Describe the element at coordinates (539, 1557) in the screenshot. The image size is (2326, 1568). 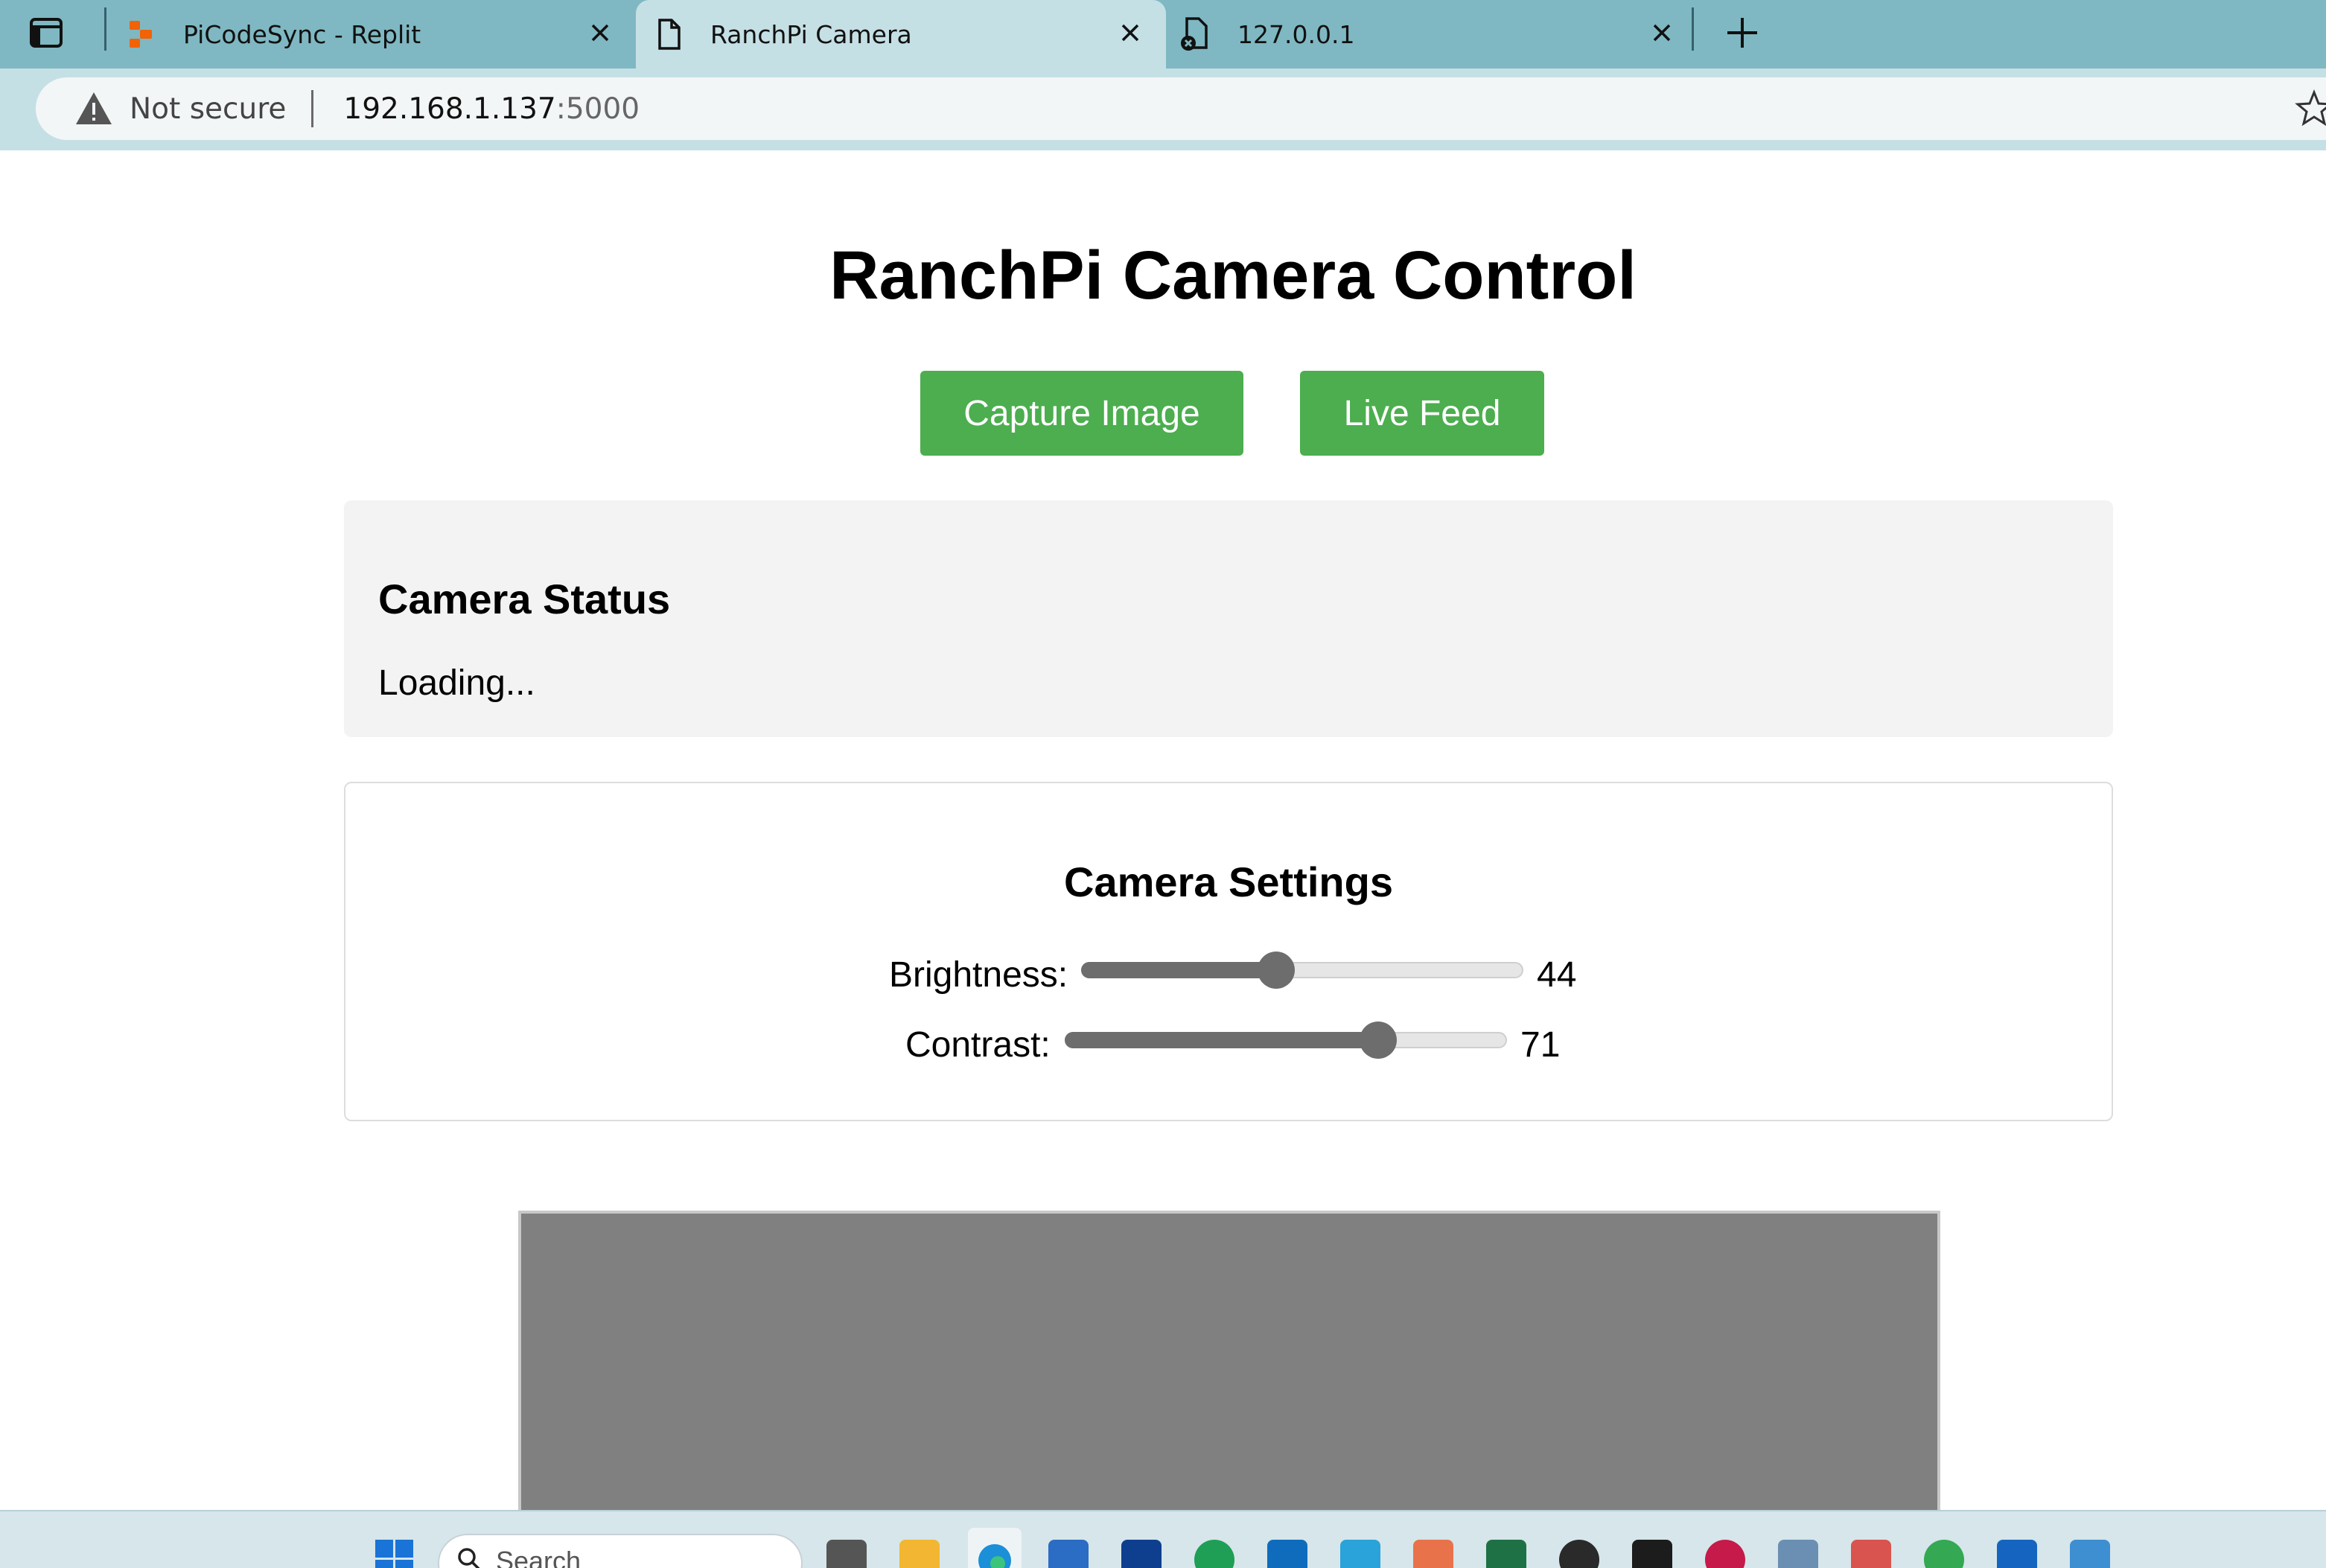
I see `search-placeholder: Search` at that location.